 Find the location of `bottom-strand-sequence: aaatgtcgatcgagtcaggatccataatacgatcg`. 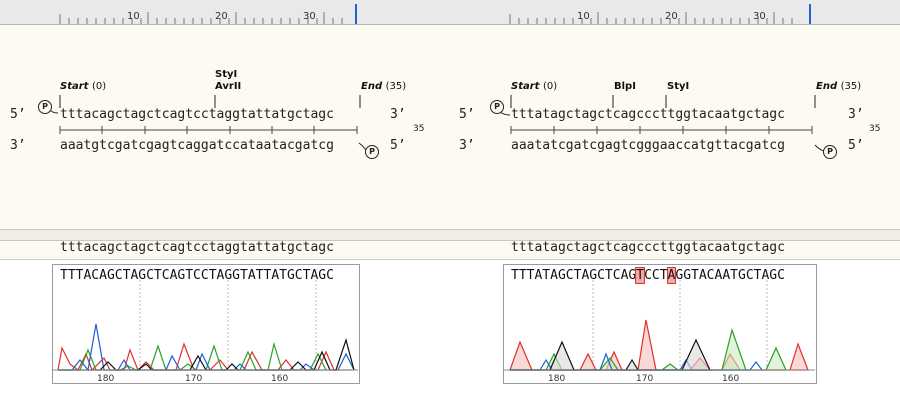

bottom-strand-sequence: aaatgtcgatcgagtcaggatccataatacgatcg is located at coordinates (197, 145).